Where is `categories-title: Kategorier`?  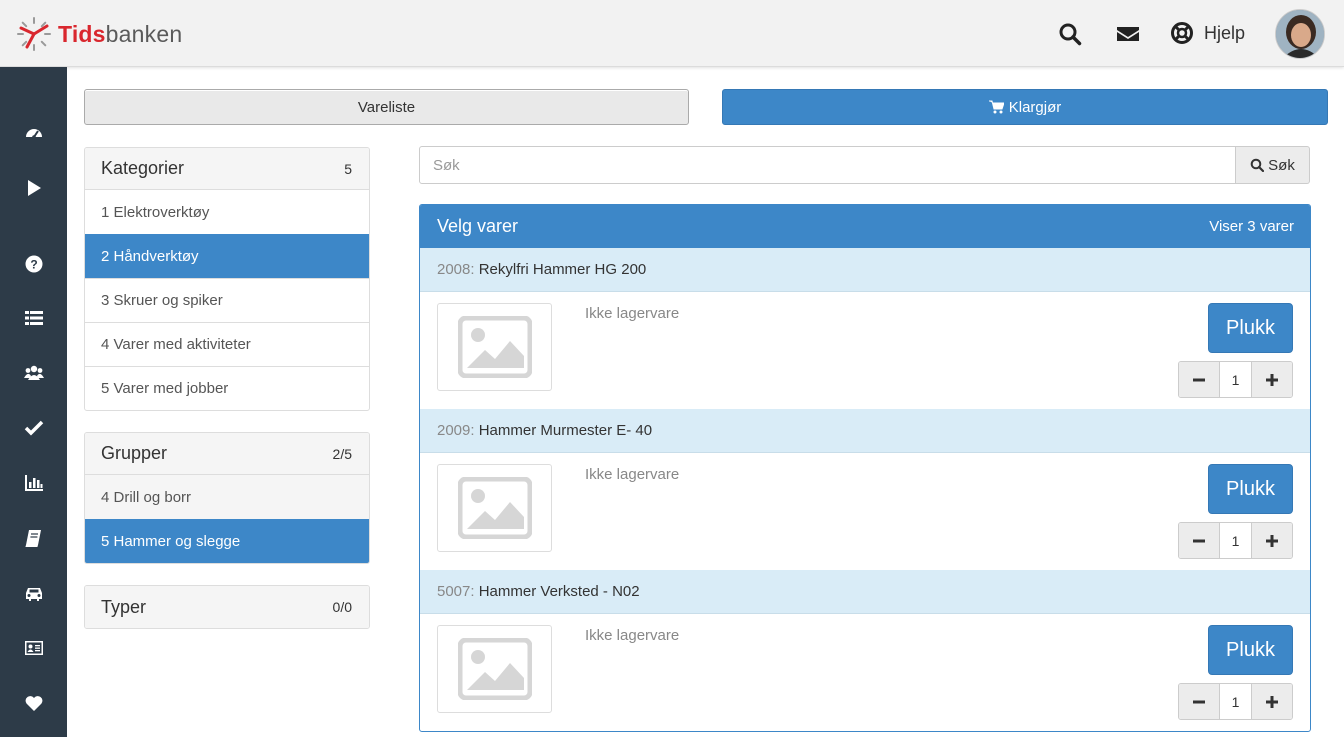 categories-title: Kategorier is located at coordinates (143, 168).